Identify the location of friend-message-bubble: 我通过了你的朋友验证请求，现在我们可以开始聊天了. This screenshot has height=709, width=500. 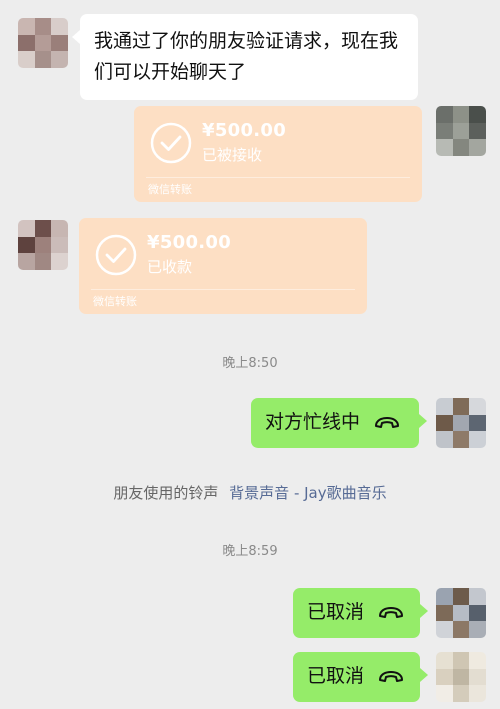
(245, 57).